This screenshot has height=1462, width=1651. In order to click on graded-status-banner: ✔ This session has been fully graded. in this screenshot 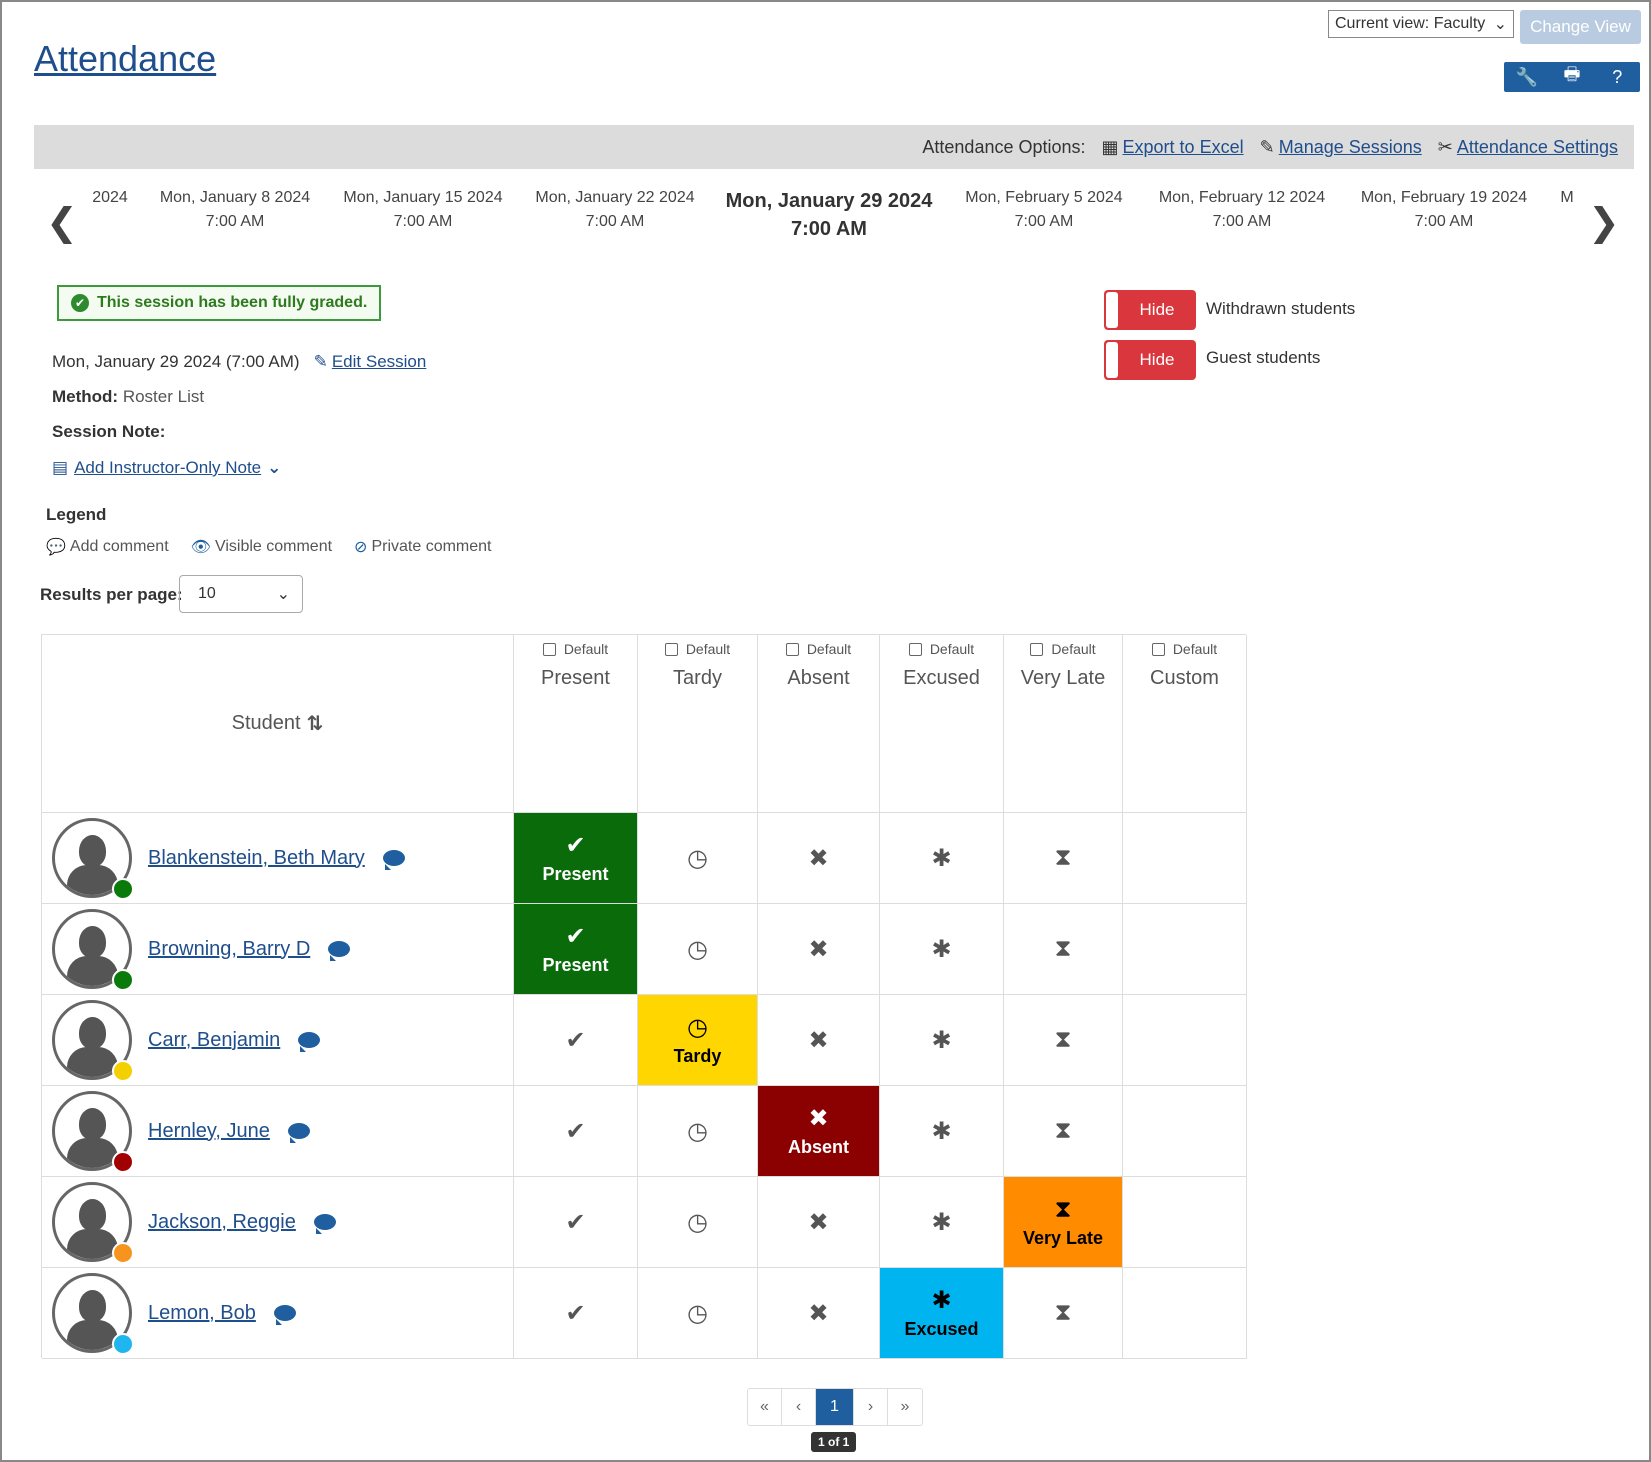, I will do `click(219, 303)`.